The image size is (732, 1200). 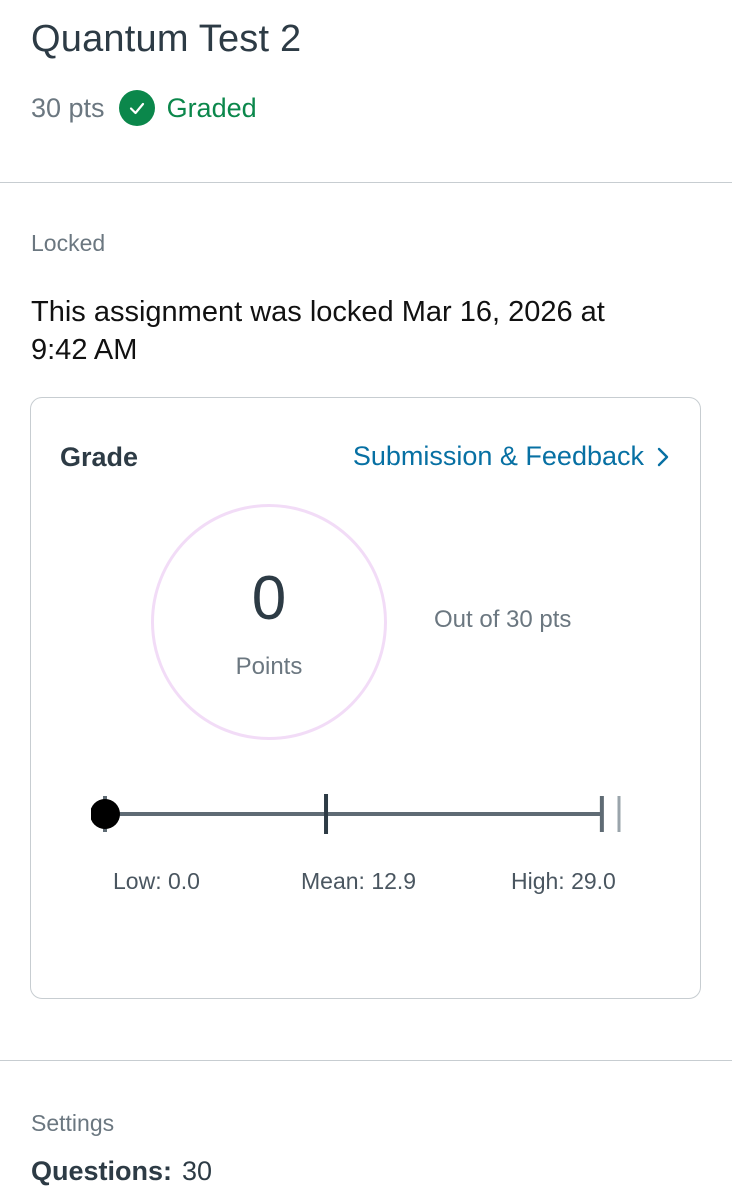 I want to click on submission-feedback-link: Submission & Feedback, so click(x=511, y=456).